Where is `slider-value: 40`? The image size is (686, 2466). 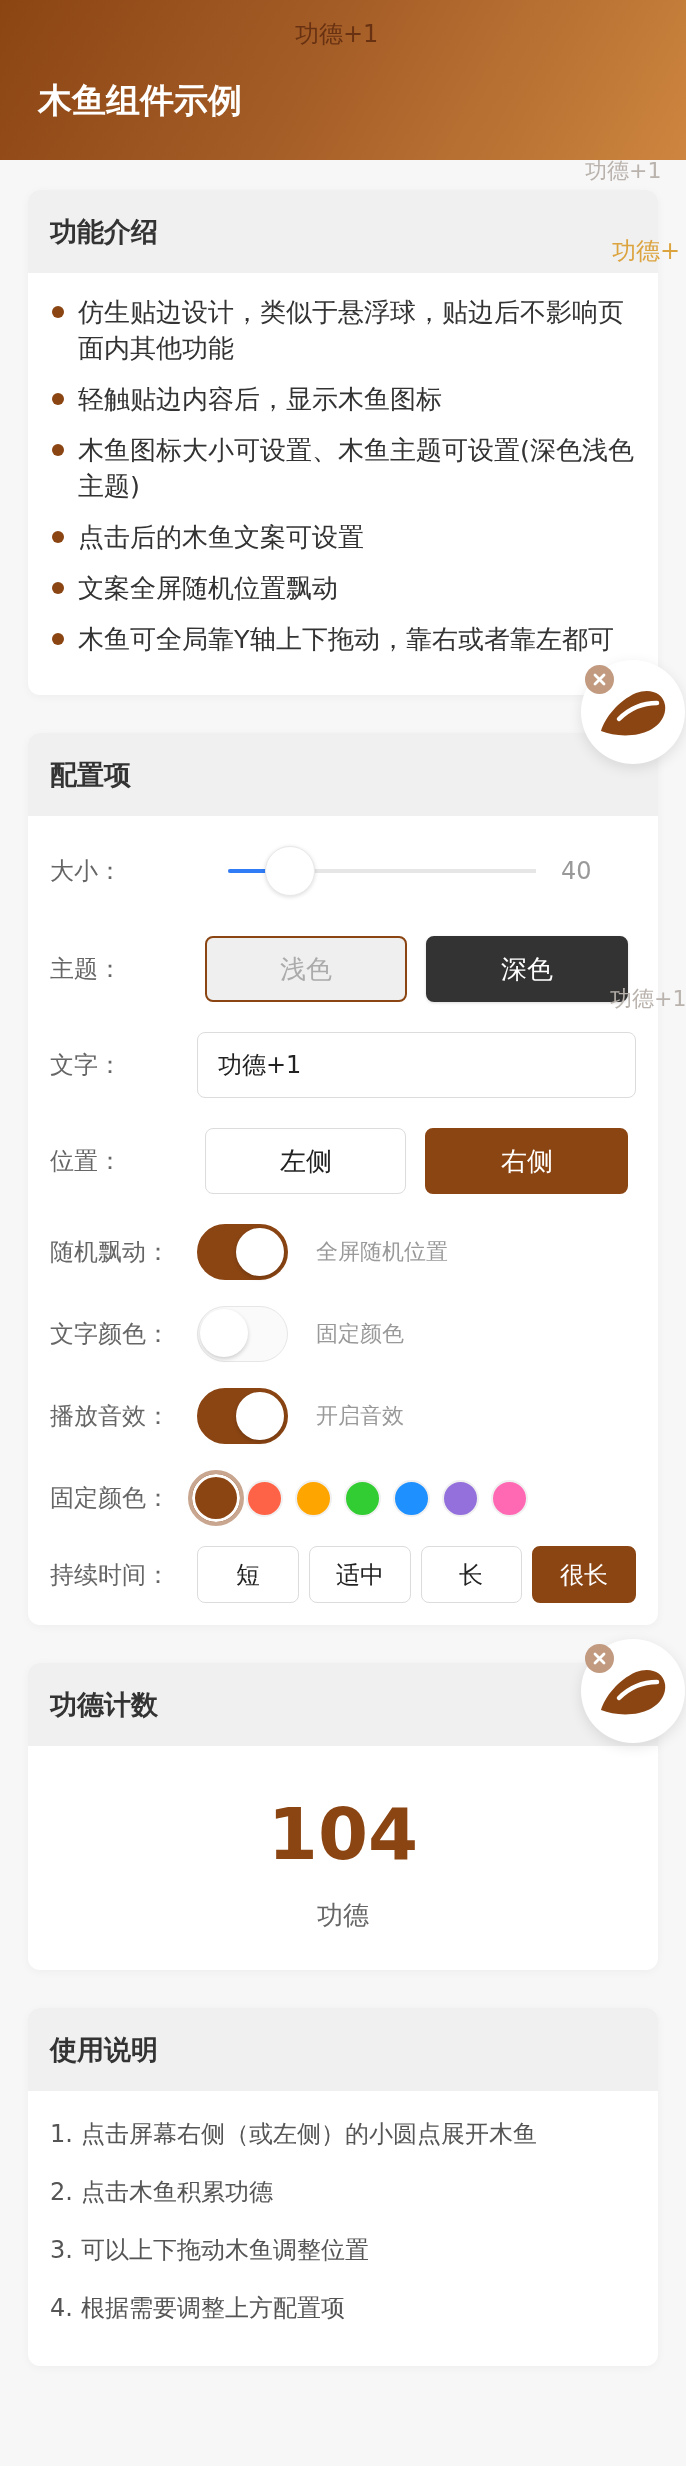
slider-value: 40 is located at coordinates (576, 871).